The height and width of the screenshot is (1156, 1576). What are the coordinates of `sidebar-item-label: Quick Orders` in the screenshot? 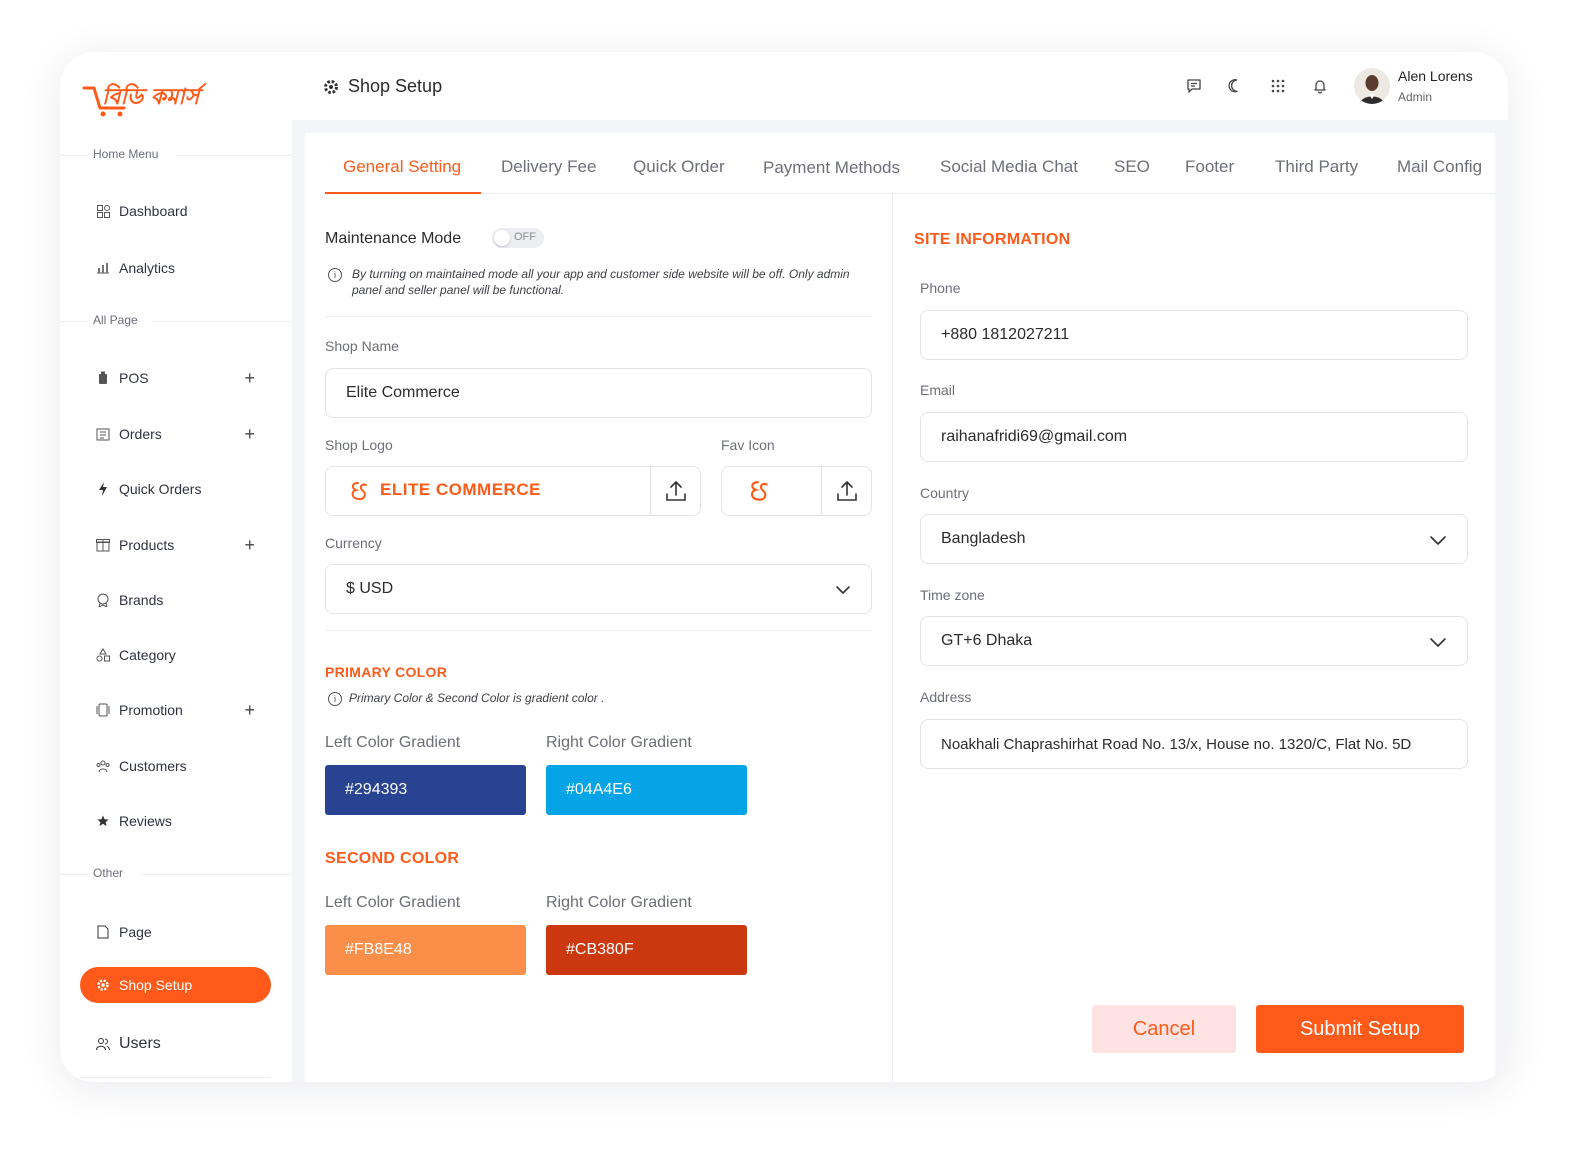 It's located at (160, 489).